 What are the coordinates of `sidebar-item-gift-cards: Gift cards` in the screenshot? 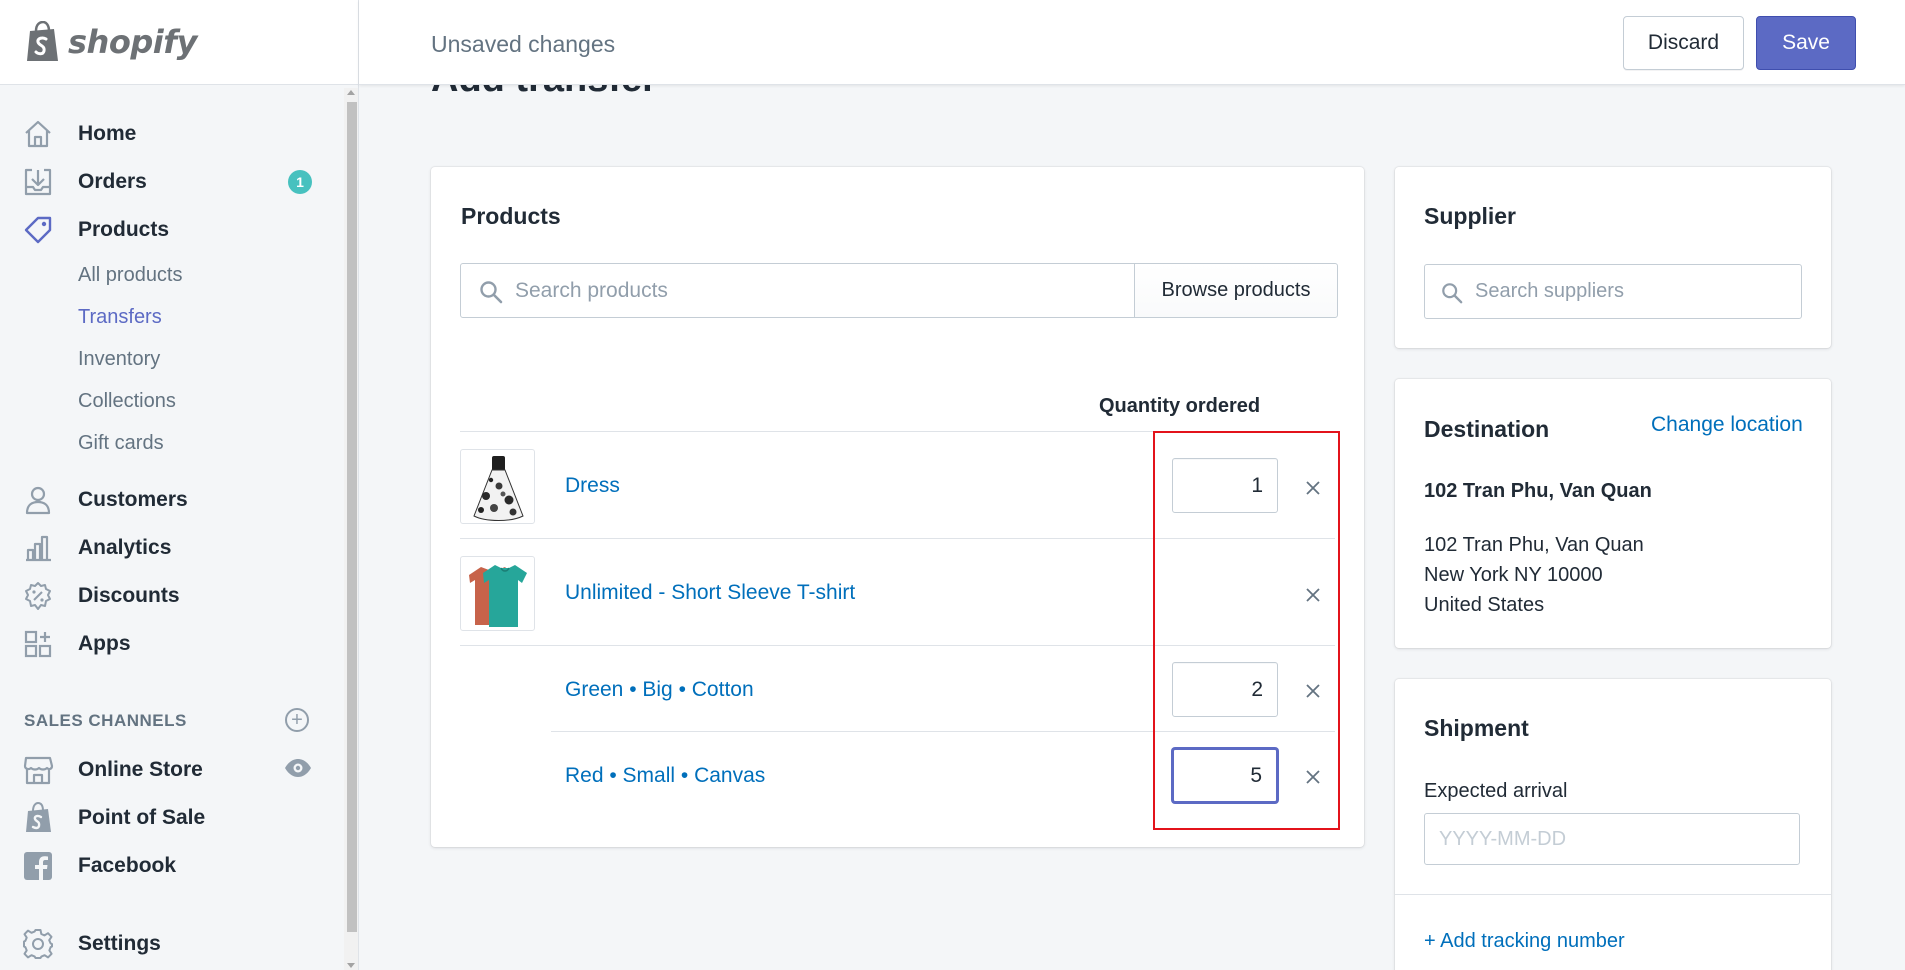 It's located at (121, 443).